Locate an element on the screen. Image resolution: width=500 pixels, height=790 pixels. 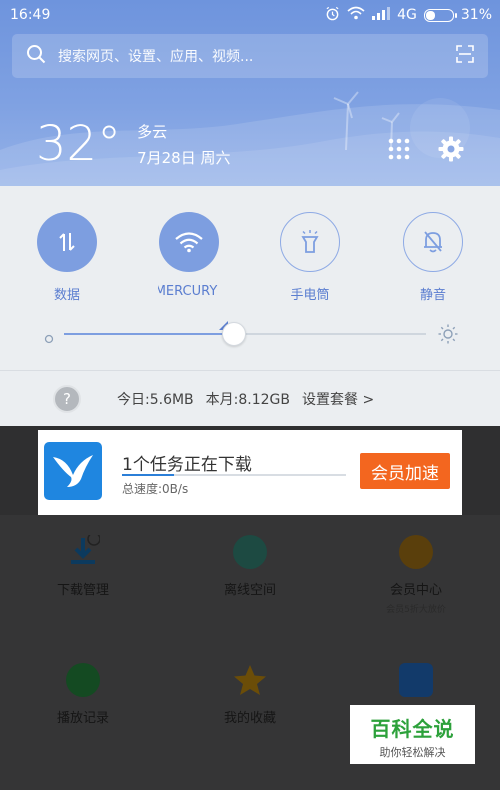
bg-tile-vip: 会员中心 会员5折大放价 is located at coordinates (416, 575).